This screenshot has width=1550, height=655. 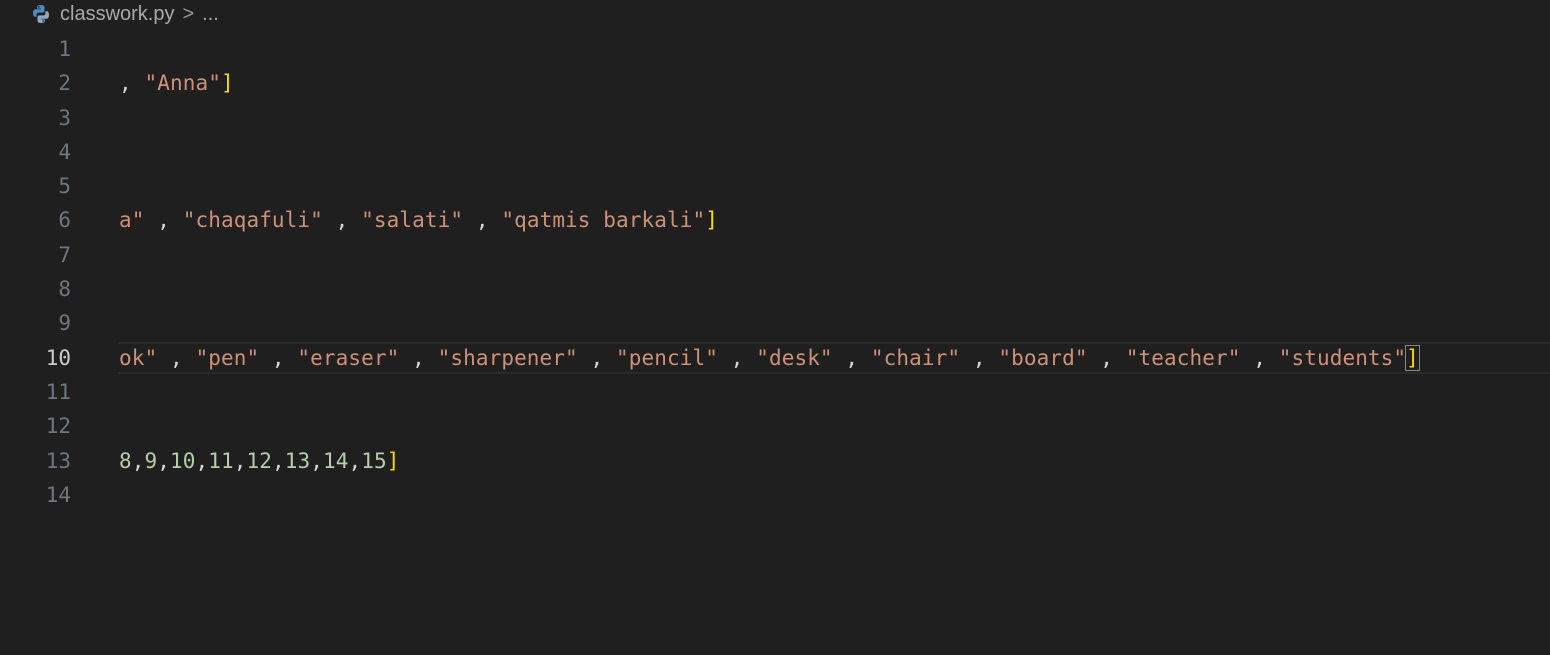 What do you see at coordinates (132, 220) in the screenshot?
I see `code-token: a"` at bounding box center [132, 220].